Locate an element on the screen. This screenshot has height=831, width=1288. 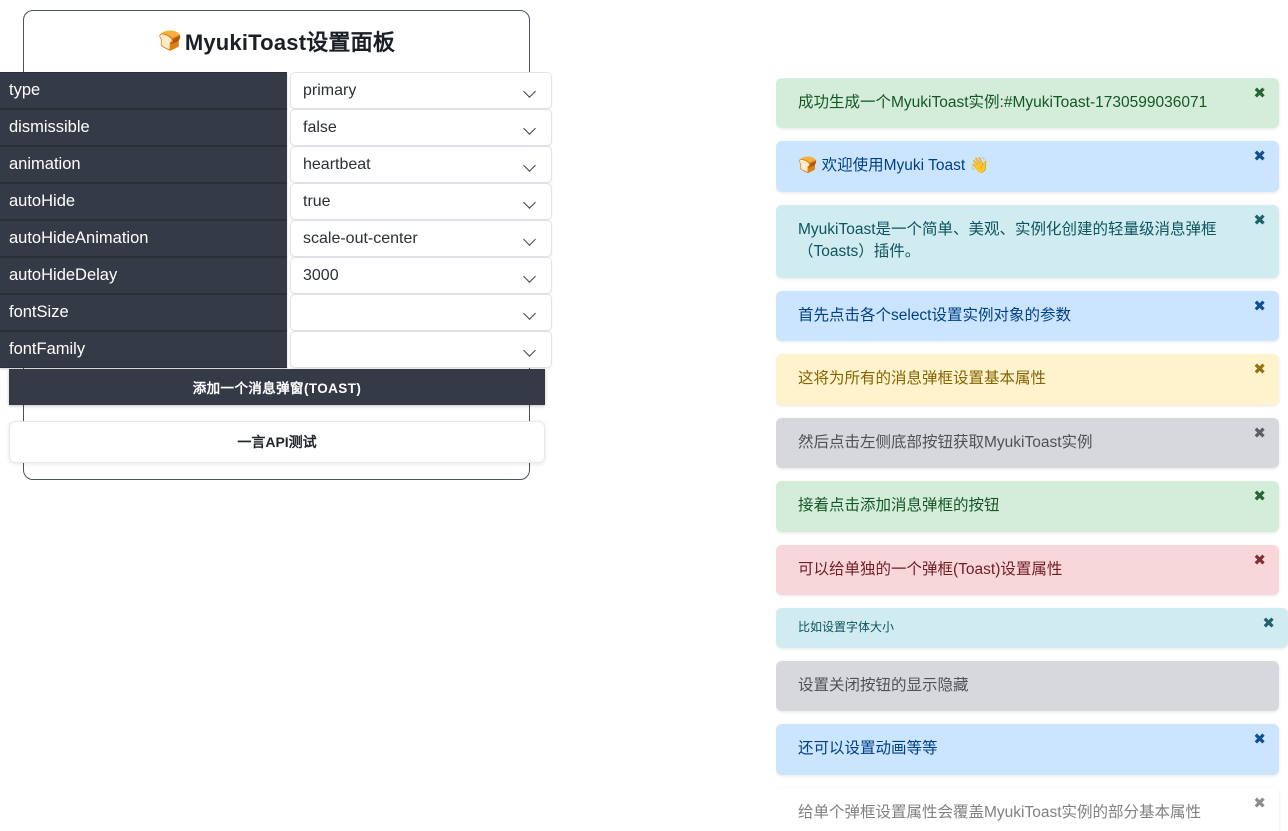
toast: 这将为所有的消息弹框设置基本属性 ✖ is located at coordinates (1027, 379).